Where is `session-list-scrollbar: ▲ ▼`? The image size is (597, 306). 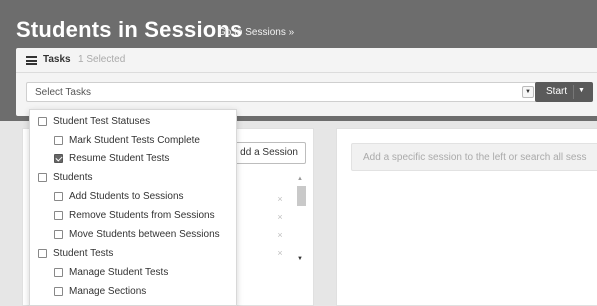 session-list-scrollbar: ▲ ▼ is located at coordinates (301, 221).